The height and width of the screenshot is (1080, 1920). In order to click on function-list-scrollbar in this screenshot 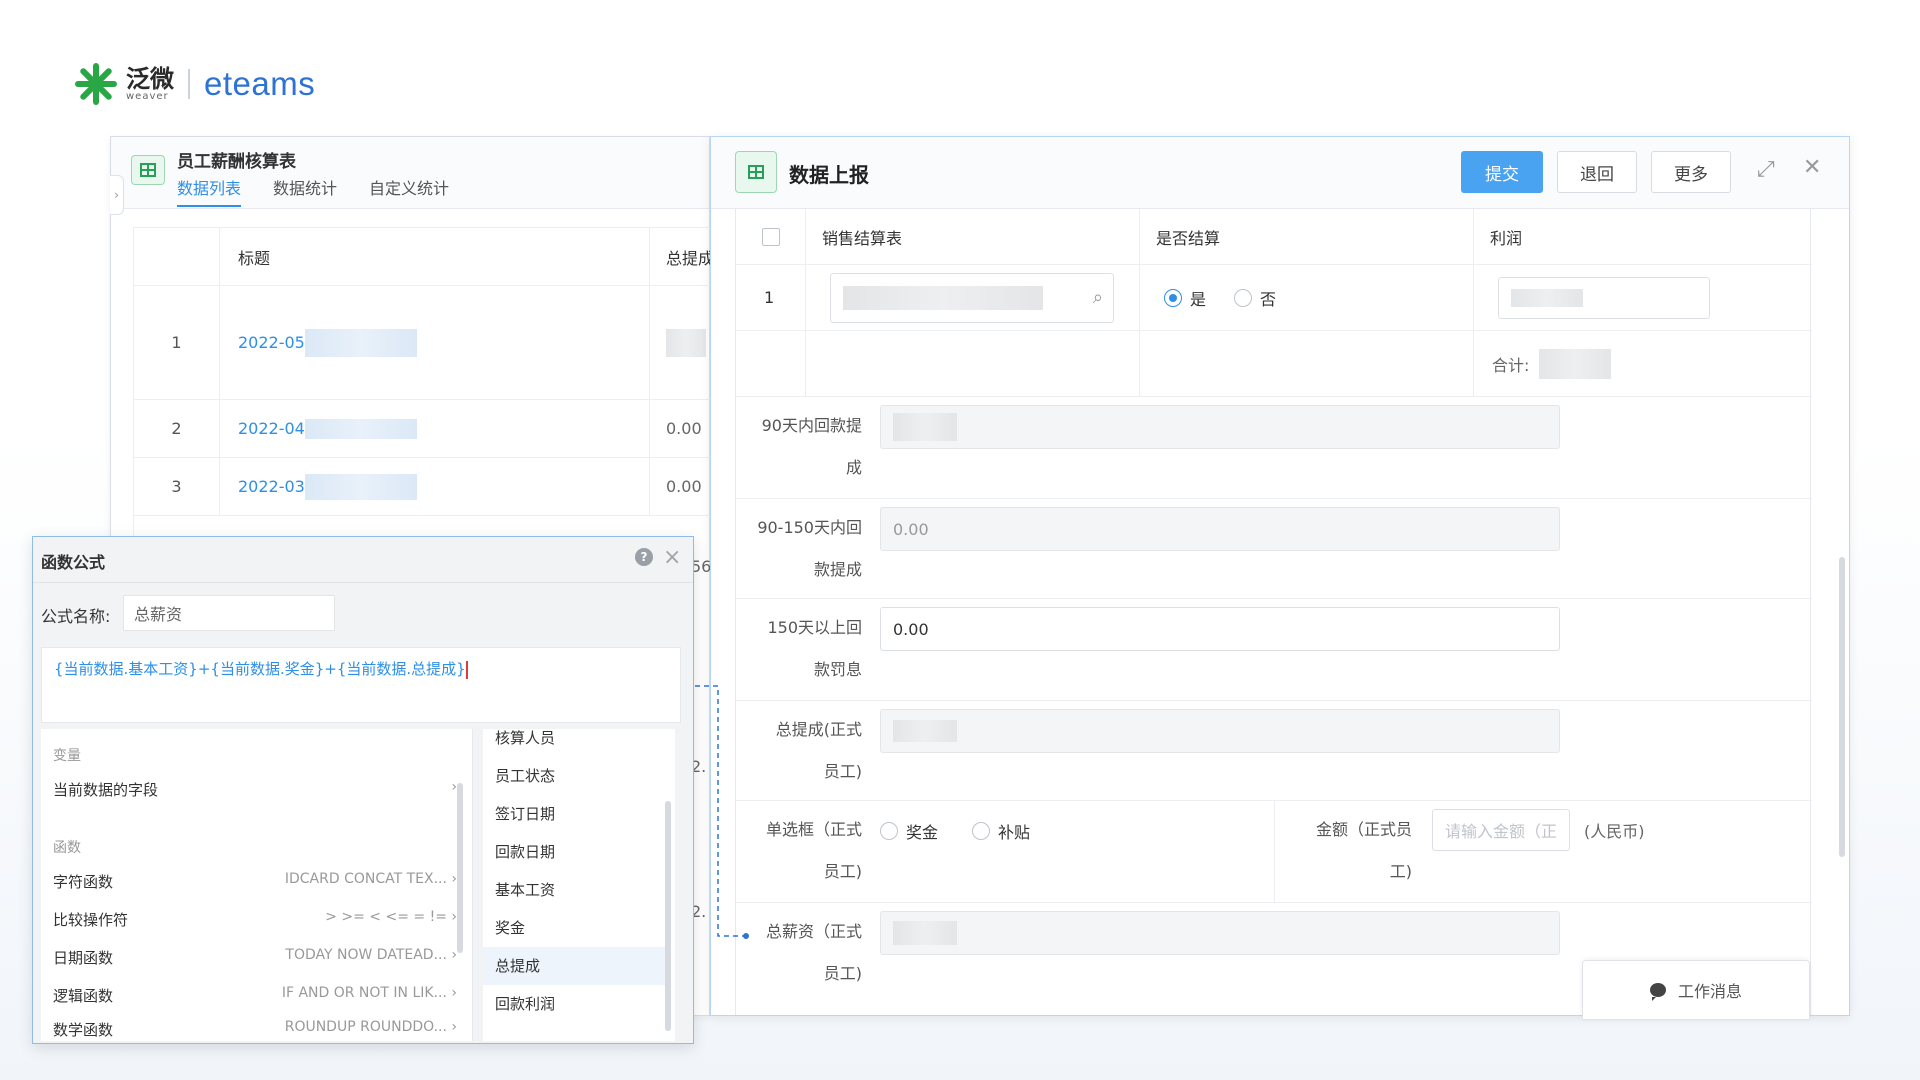, I will do `click(460, 868)`.